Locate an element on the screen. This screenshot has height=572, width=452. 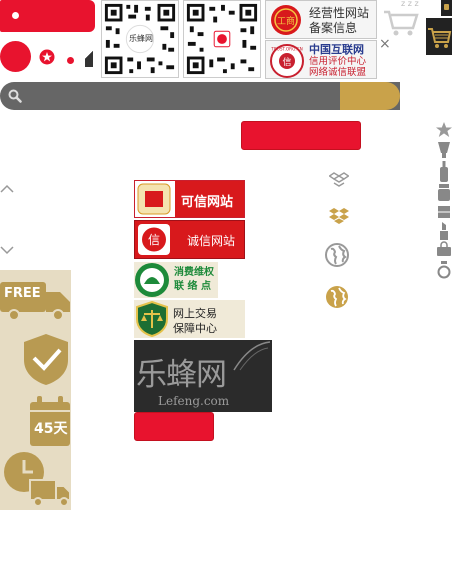
lefeng-name: 乐蜂网 is located at coordinates (181, 375).